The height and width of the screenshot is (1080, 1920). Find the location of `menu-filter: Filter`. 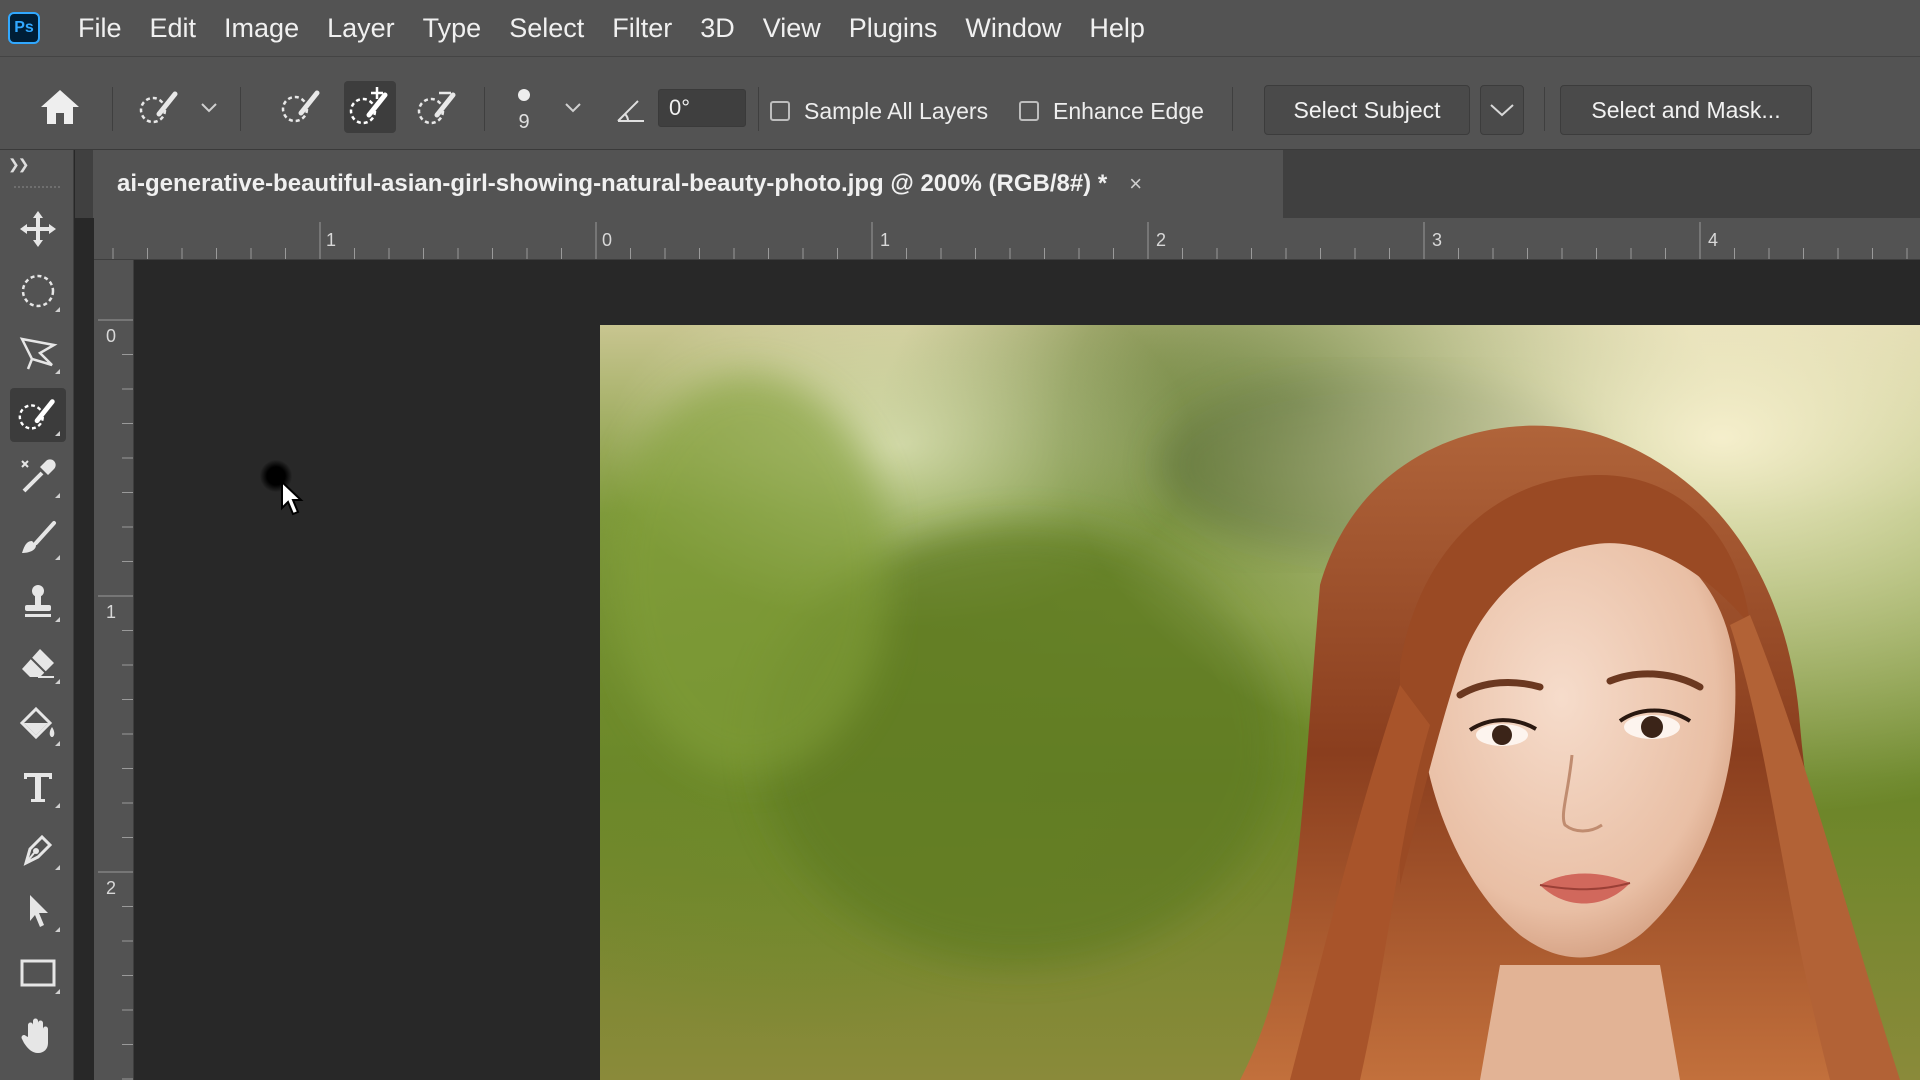

menu-filter: Filter is located at coordinates (642, 28).